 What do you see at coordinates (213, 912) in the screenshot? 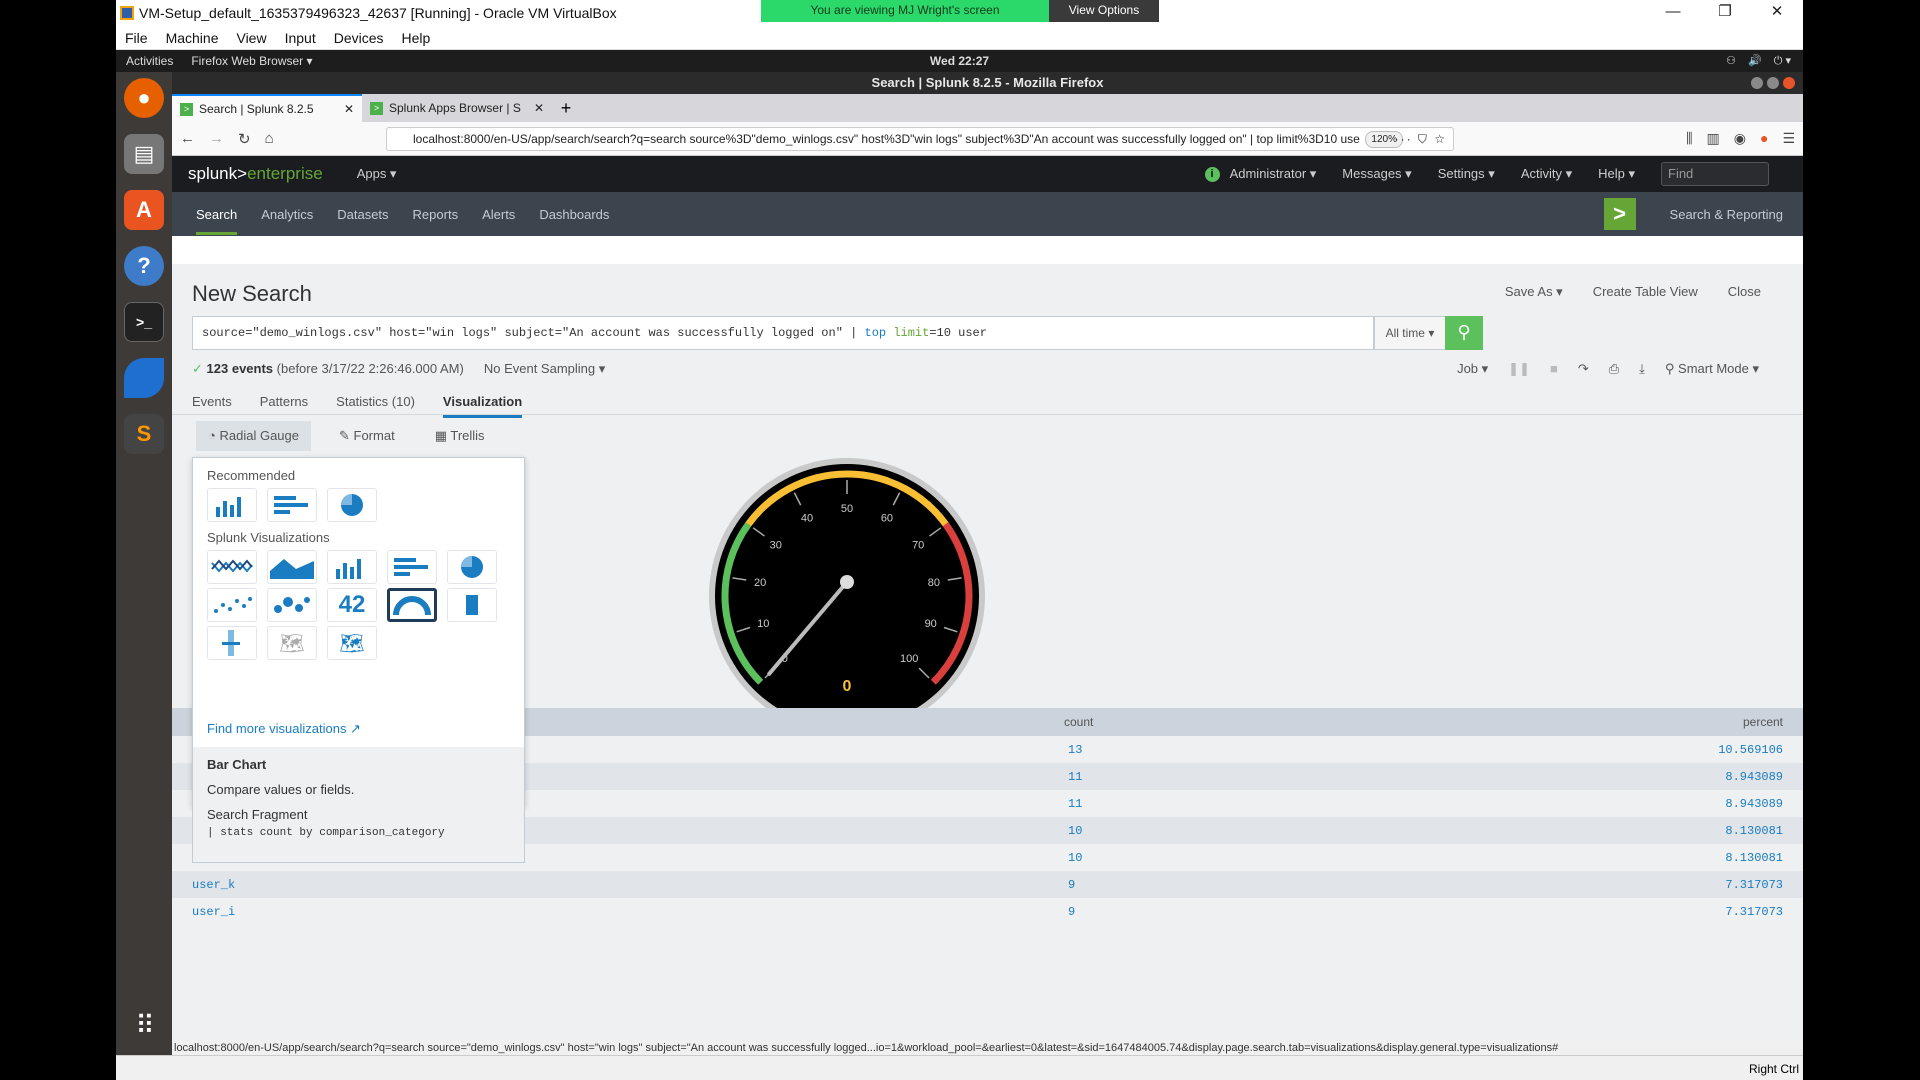
I see `cell-user: user_i` at bounding box center [213, 912].